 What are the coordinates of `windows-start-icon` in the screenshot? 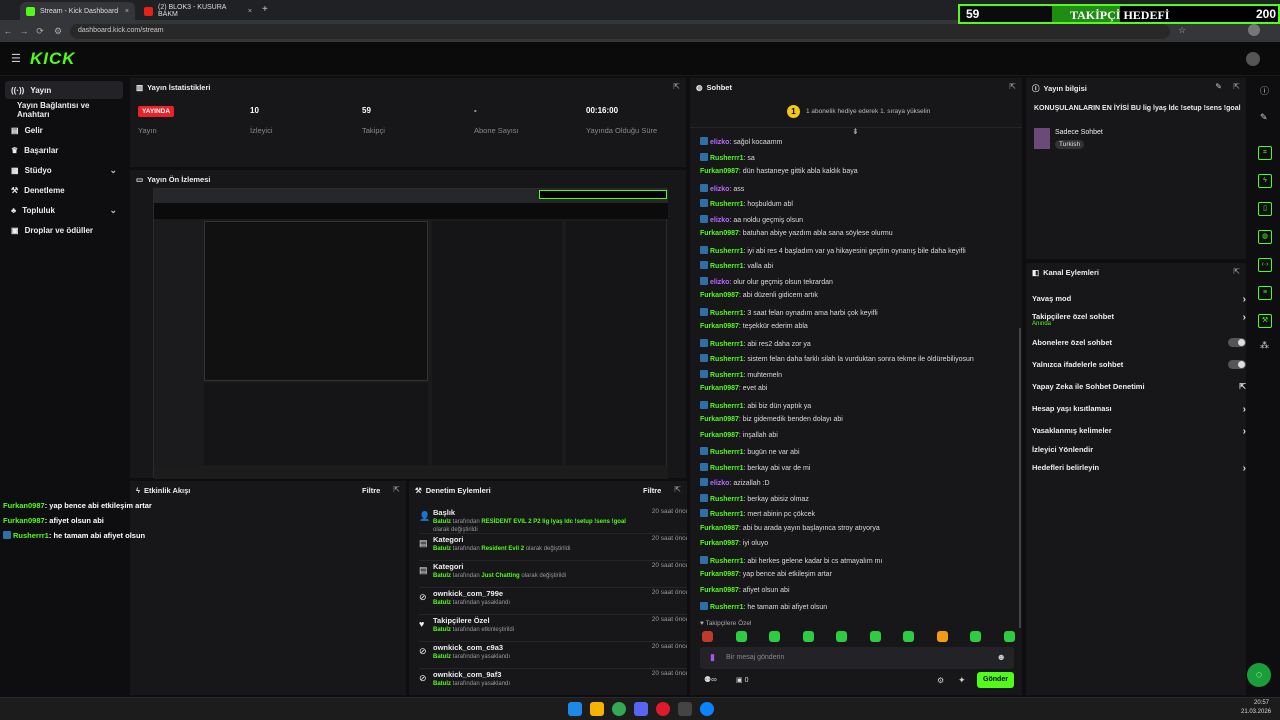 It's located at (575, 709).